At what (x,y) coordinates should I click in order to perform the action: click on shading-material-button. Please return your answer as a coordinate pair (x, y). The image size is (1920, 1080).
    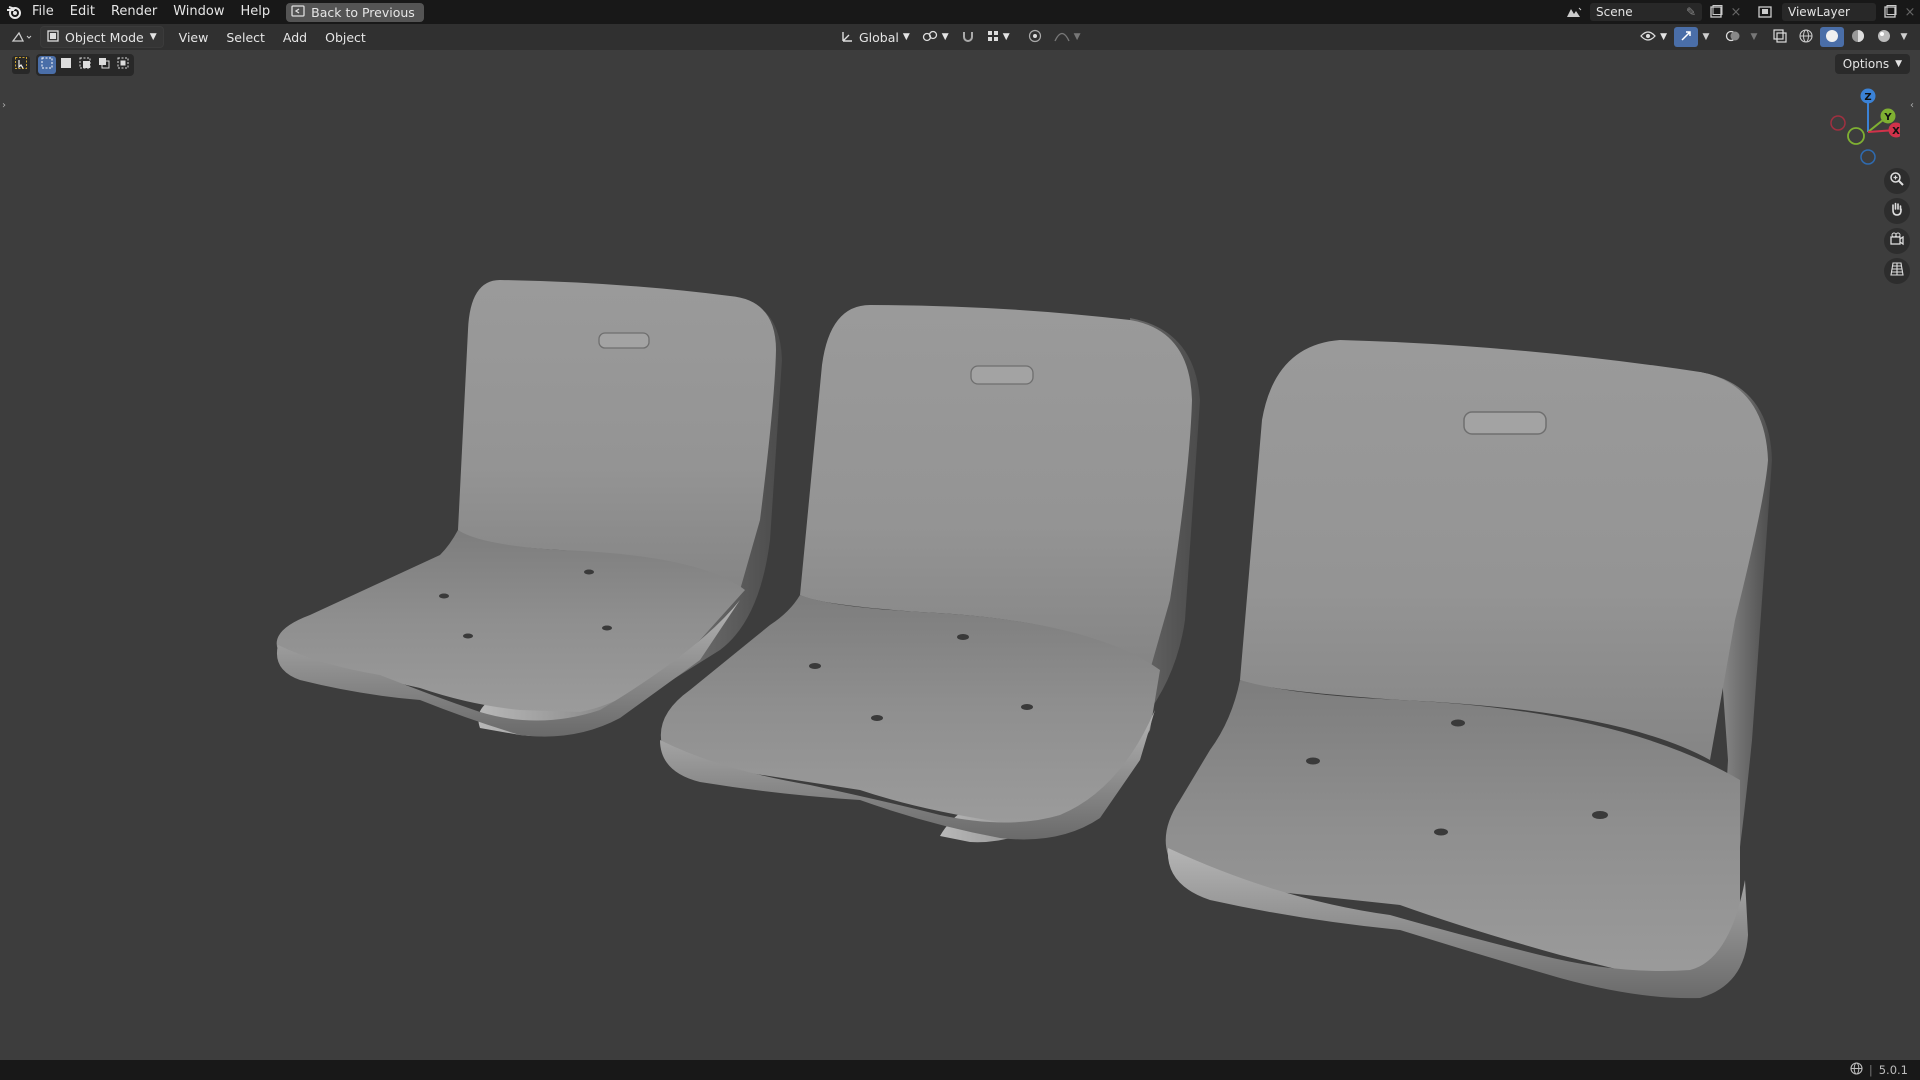
    Looking at the image, I should click on (1858, 37).